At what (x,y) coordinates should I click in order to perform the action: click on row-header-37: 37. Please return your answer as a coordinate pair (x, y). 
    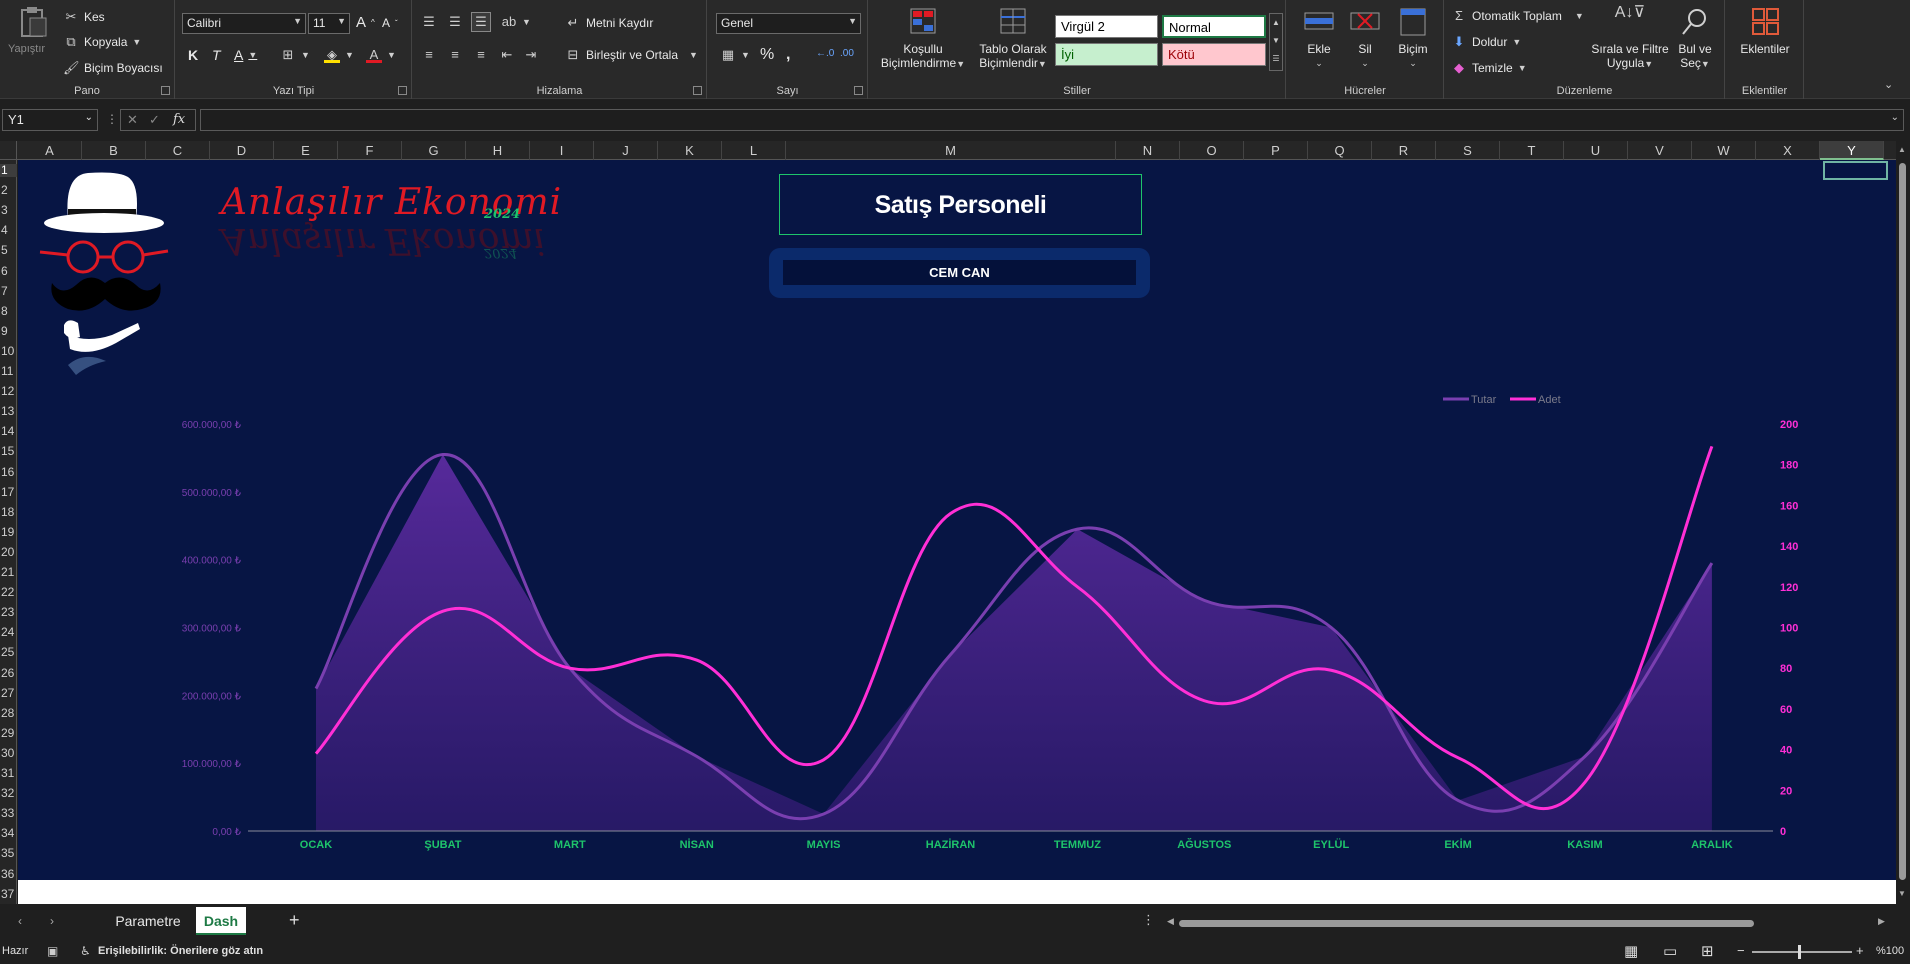
    Looking at the image, I should click on (8, 894).